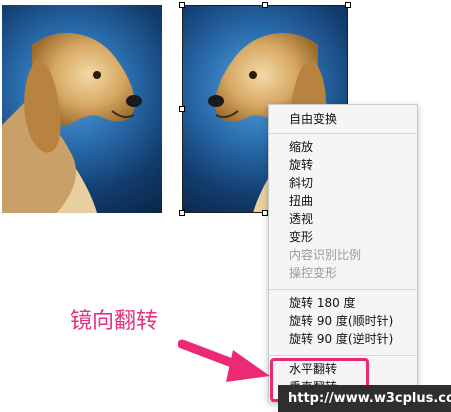 This screenshot has height=412, width=451. What do you see at coordinates (301, 183) in the screenshot?
I see `menu-item-skew: 斜切` at bounding box center [301, 183].